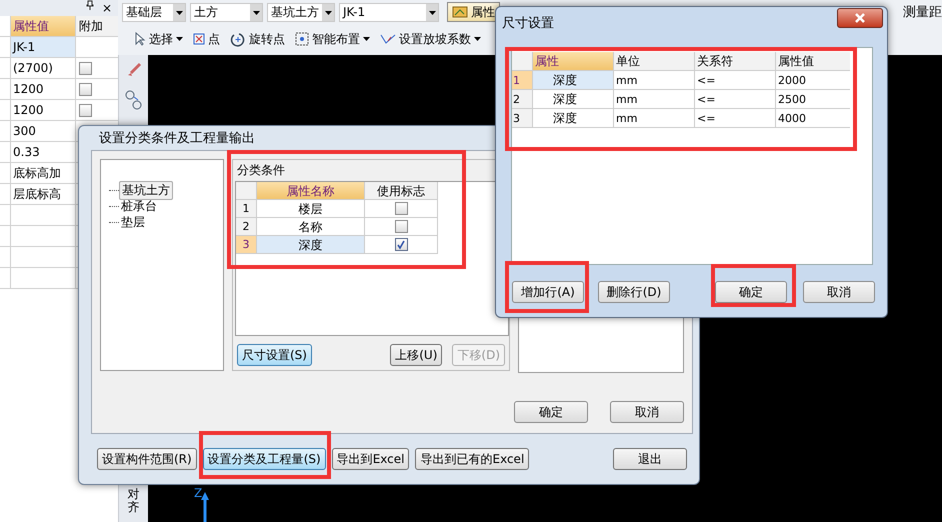  Describe the element at coordinates (257, 39) in the screenshot. I see `toolbar-button: 旋转点` at that location.